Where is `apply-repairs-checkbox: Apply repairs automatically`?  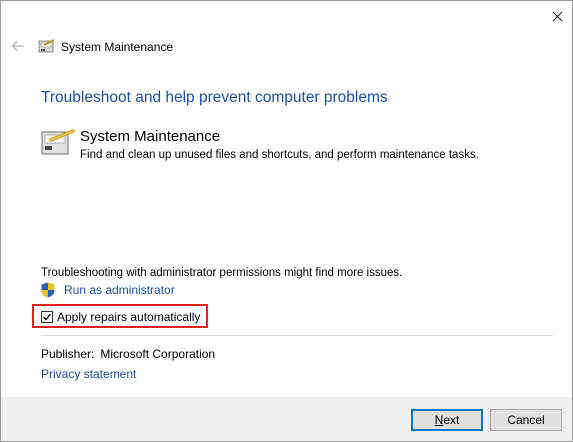
apply-repairs-checkbox: Apply repairs automatically is located at coordinates (120, 316).